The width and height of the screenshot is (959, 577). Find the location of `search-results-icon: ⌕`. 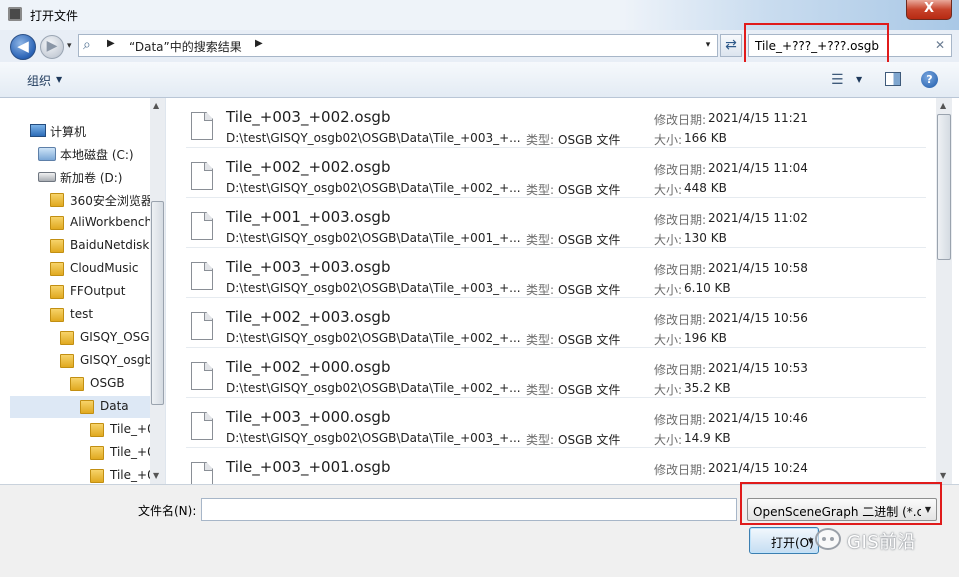

search-results-icon: ⌕ is located at coordinates (87, 45).